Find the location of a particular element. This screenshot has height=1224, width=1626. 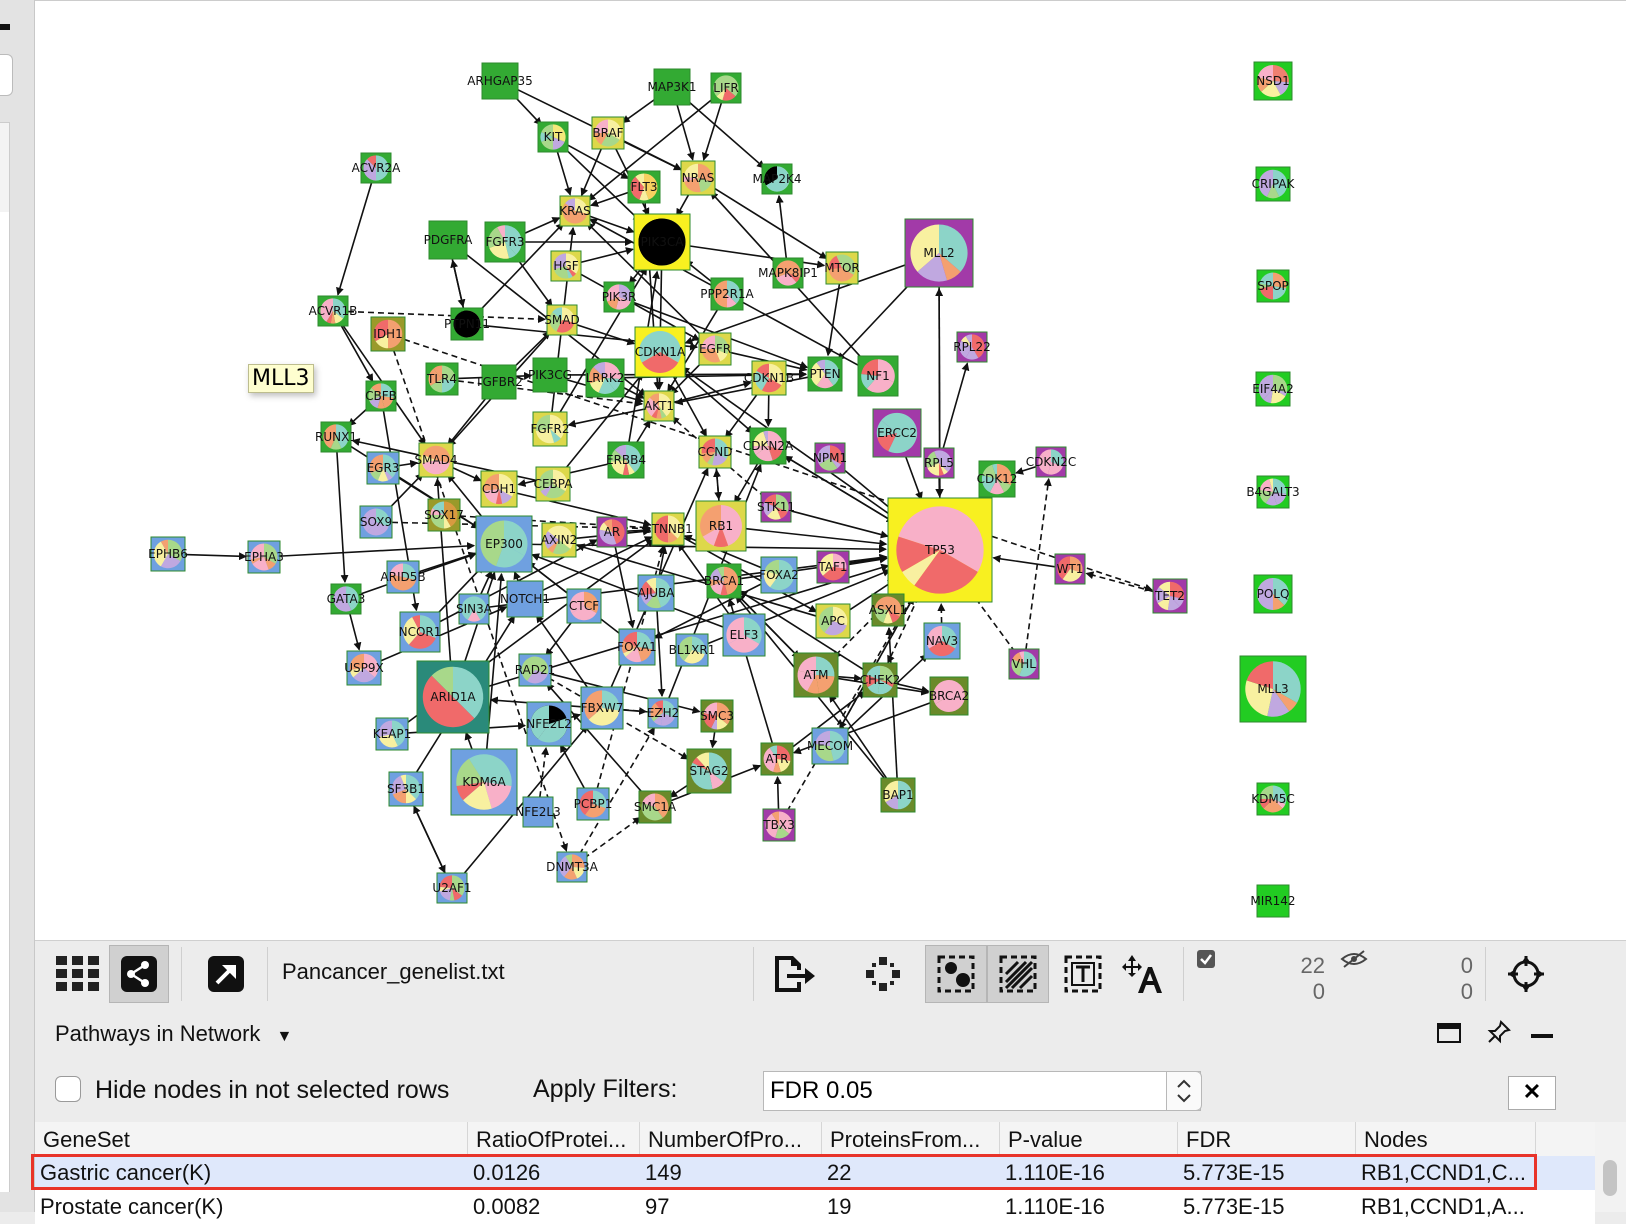

node-ercc2: ERCC2 is located at coordinates (897, 433).